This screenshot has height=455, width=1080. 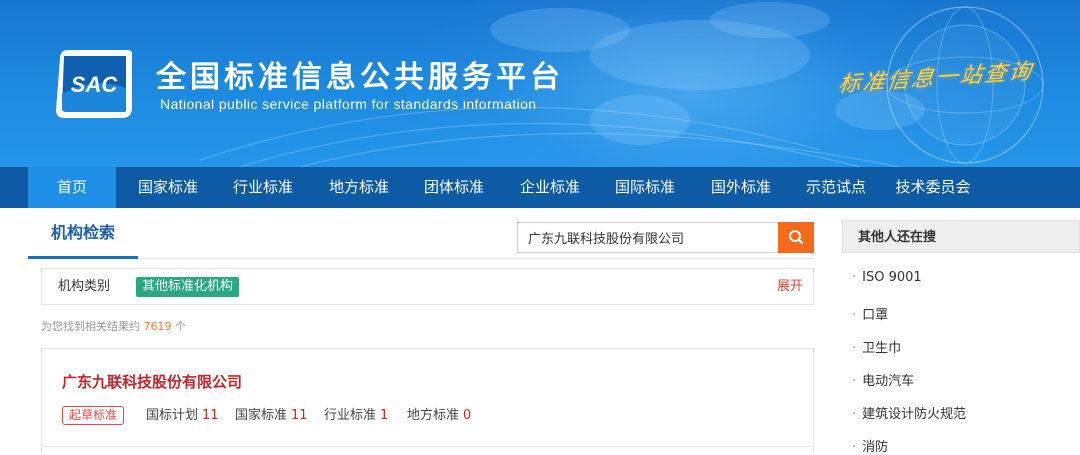 What do you see at coordinates (188, 287) in the screenshot?
I see `filter-tag-selected: 其他标准化机构` at bounding box center [188, 287].